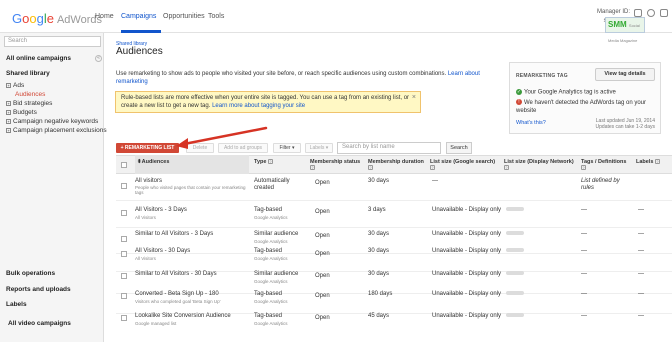  What do you see at coordinates (184, 16) in the screenshot?
I see `nav-opportunities: Opportunities` at bounding box center [184, 16].